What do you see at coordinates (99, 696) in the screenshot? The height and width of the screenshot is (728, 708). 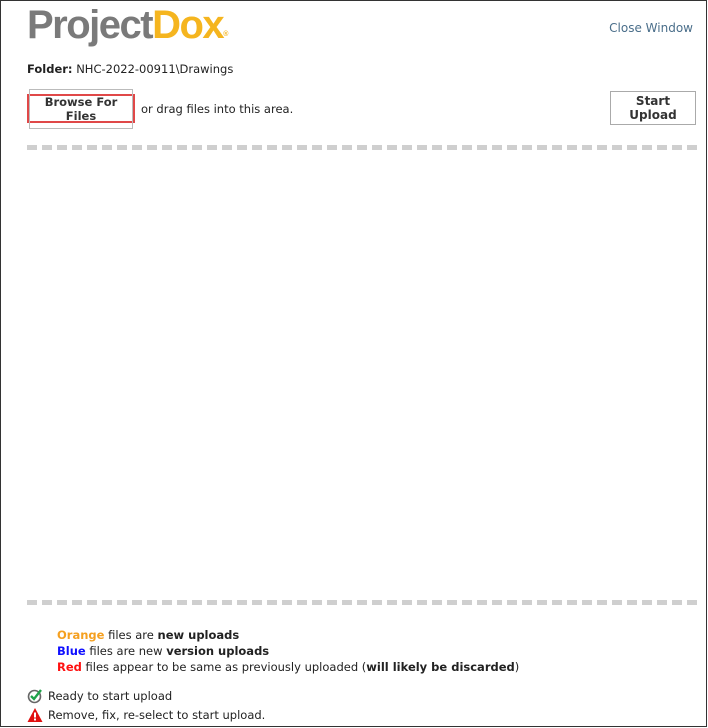 I see `status-ready: Ready to start upload` at bounding box center [99, 696].